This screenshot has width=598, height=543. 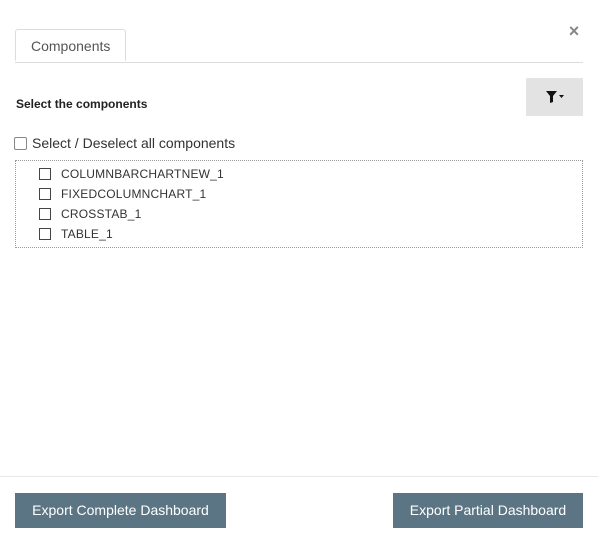 I want to click on filter-icon, so click(x=554, y=97).